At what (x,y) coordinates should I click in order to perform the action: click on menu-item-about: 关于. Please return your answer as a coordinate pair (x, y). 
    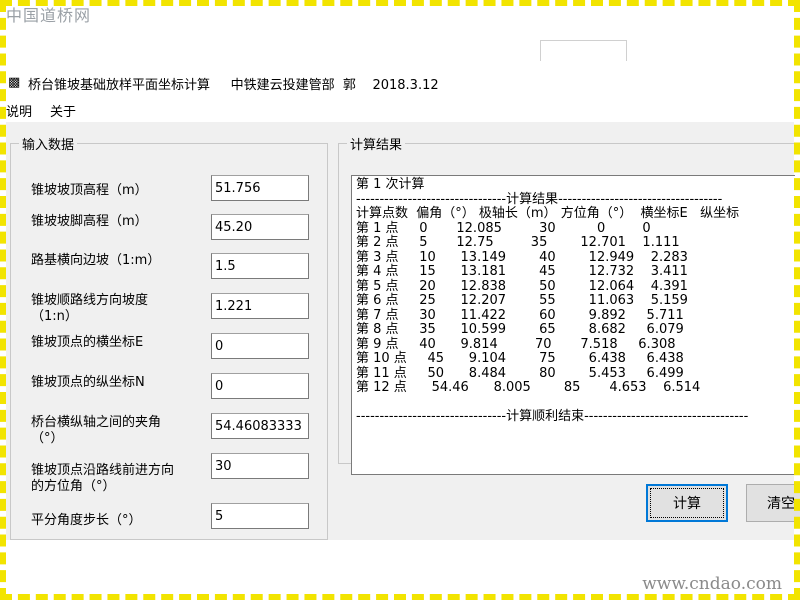
    Looking at the image, I should click on (63, 110).